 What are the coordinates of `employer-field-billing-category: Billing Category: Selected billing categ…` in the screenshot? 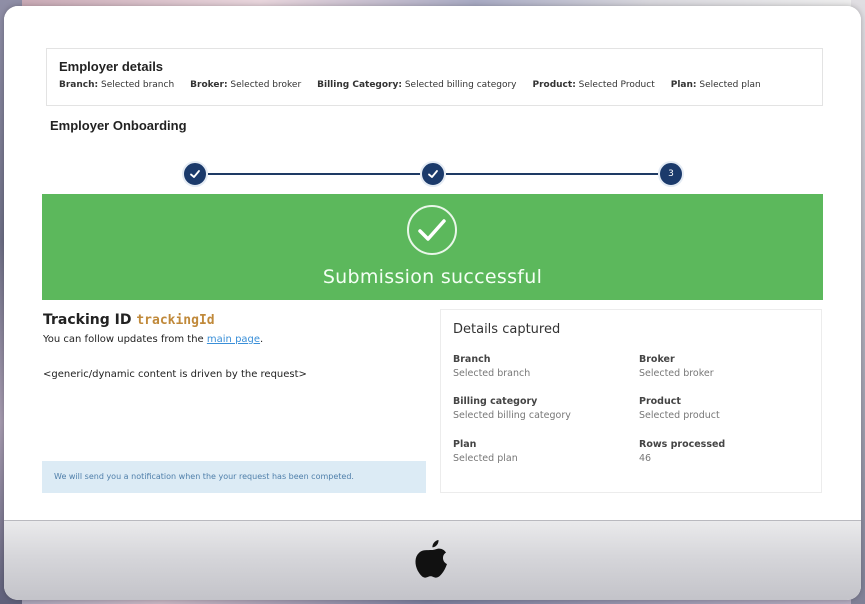 It's located at (417, 85).